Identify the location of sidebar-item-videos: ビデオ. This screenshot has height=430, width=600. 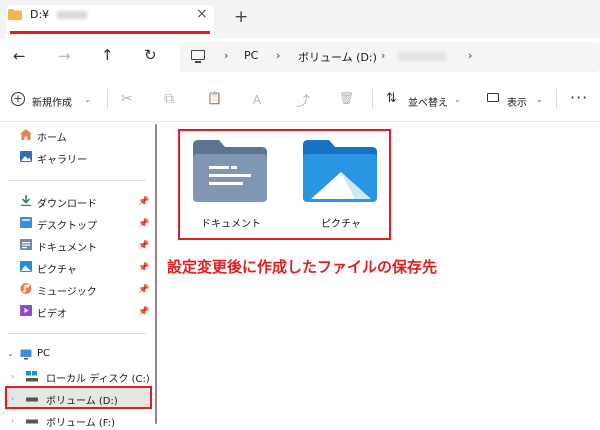
(52, 312).